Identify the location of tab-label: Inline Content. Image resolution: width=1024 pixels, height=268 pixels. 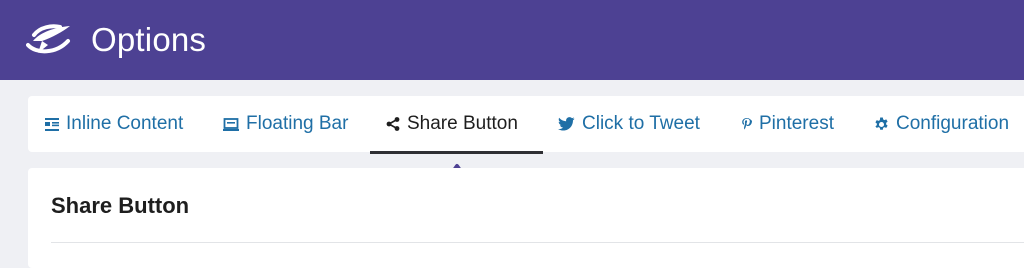
(125, 123).